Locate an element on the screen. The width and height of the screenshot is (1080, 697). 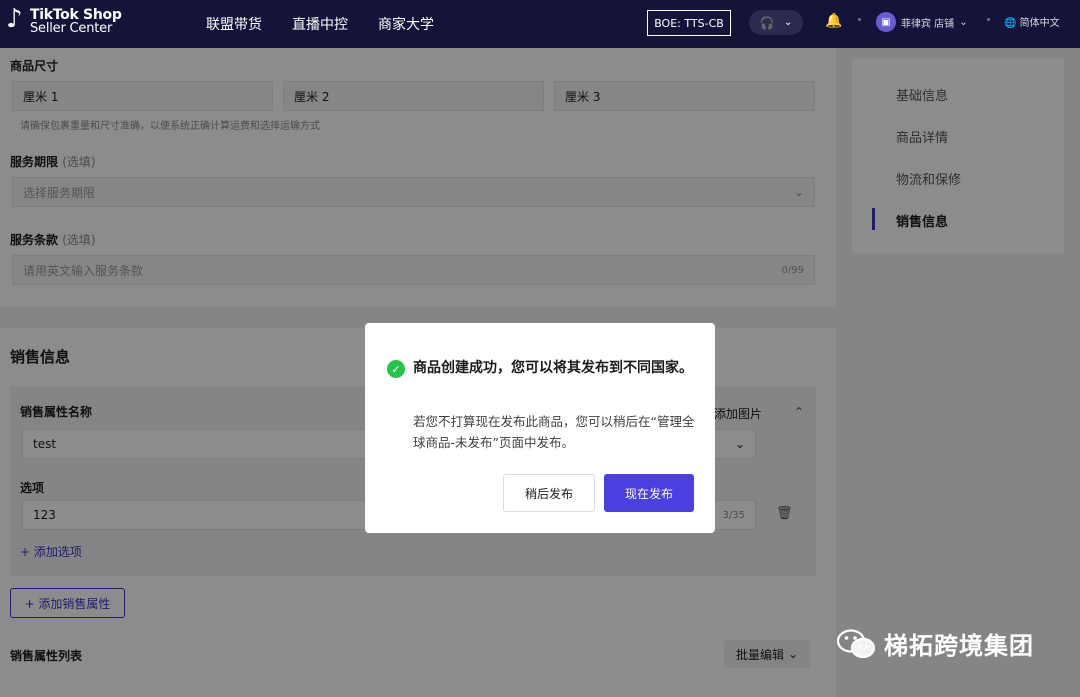
watermark: 梯拓跨境集团 is located at coordinates (935, 643).